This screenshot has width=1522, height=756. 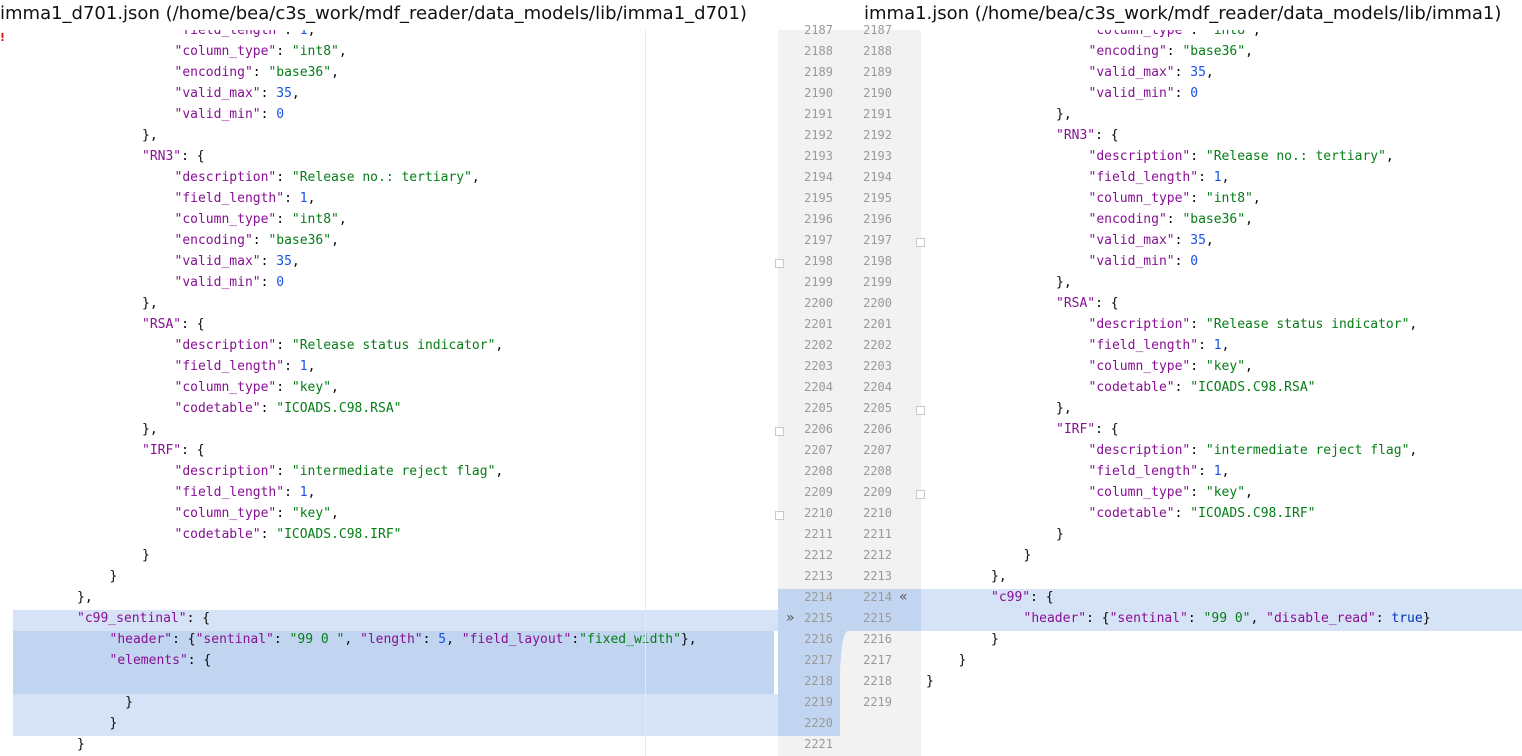 I want to click on code-line: "valid_min": 0, so click(x=1144, y=93).